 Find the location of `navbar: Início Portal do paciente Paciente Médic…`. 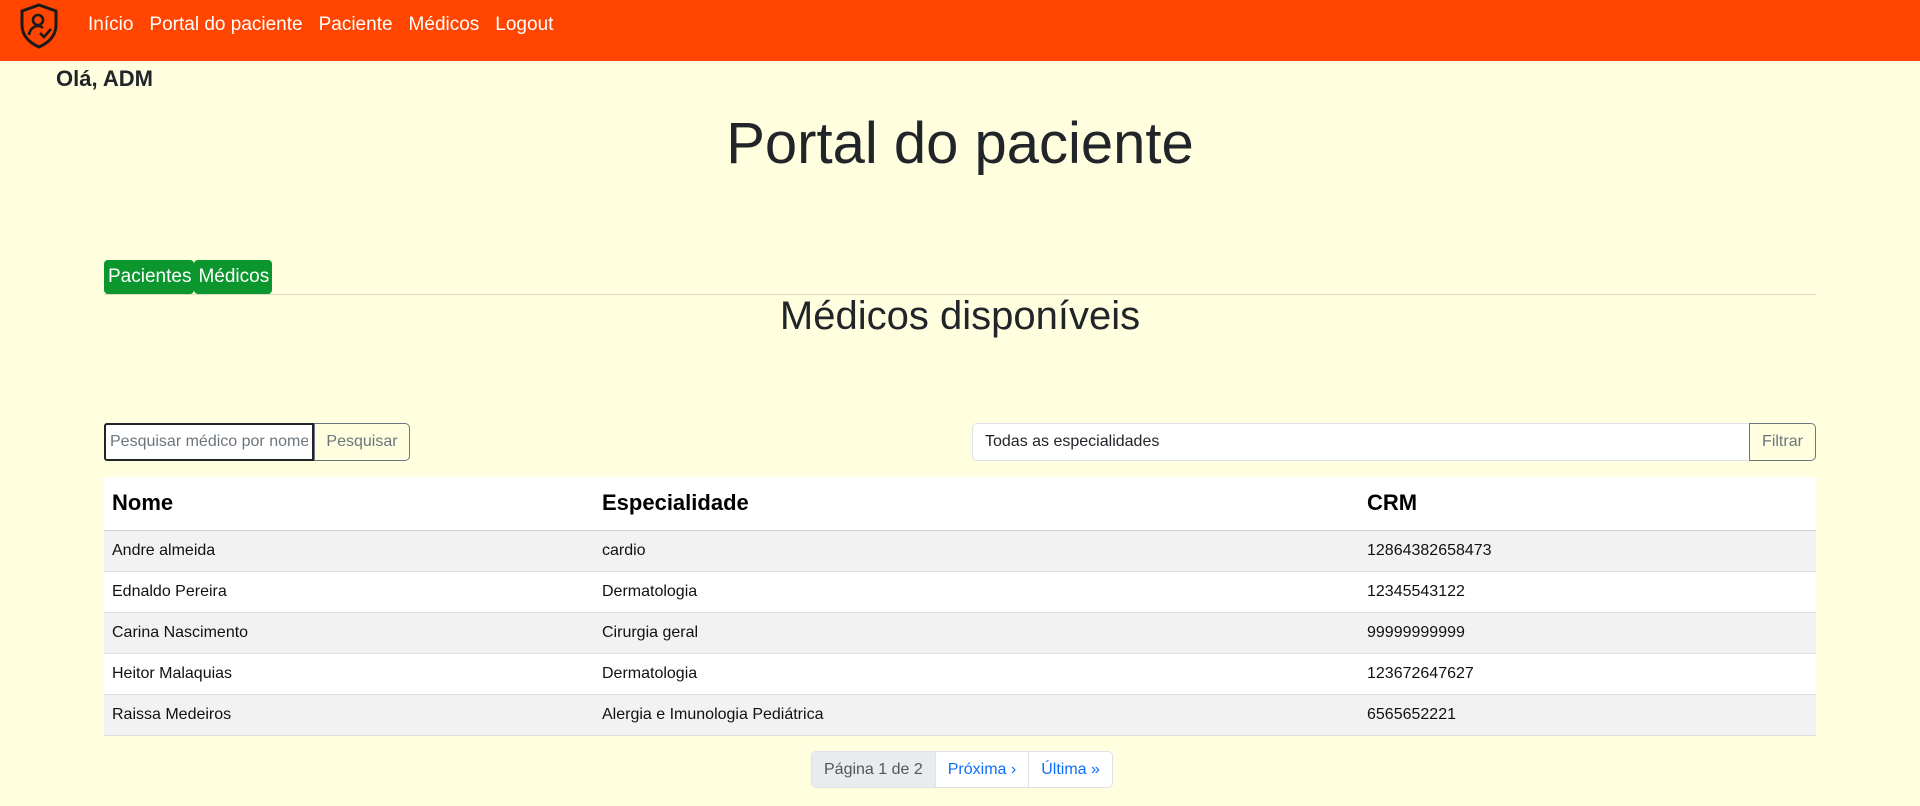

navbar: Início Portal do paciente Paciente Médic… is located at coordinates (960, 30).